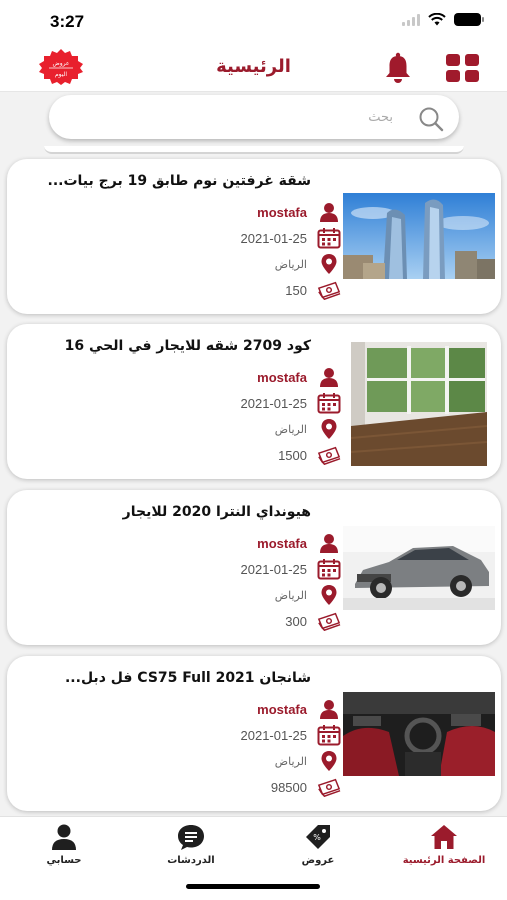  What do you see at coordinates (191, 860) in the screenshot?
I see `tab-chats-label: الدردشات` at bounding box center [191, 860].